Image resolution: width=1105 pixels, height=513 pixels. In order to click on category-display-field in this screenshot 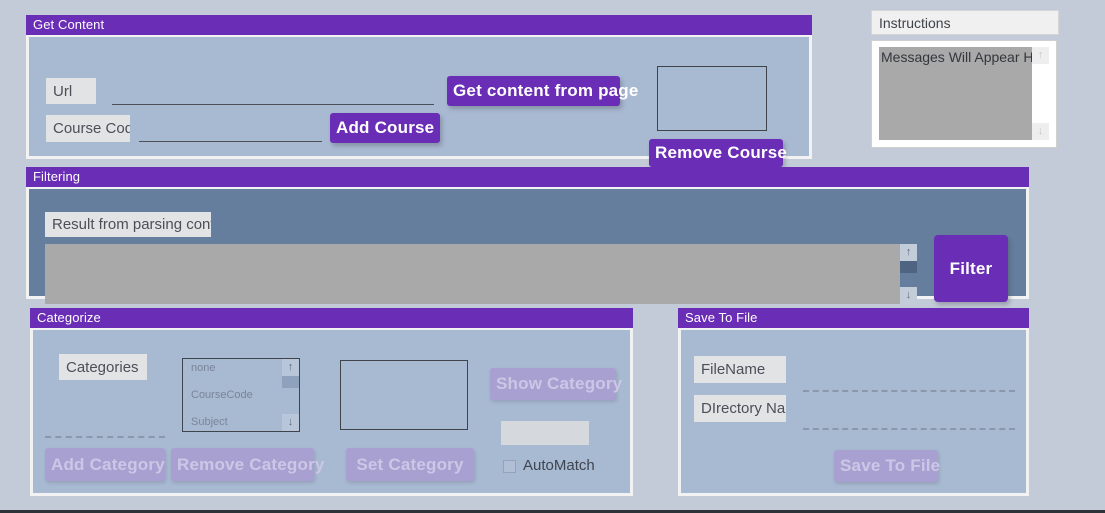, I will do `click(545, 433)`.